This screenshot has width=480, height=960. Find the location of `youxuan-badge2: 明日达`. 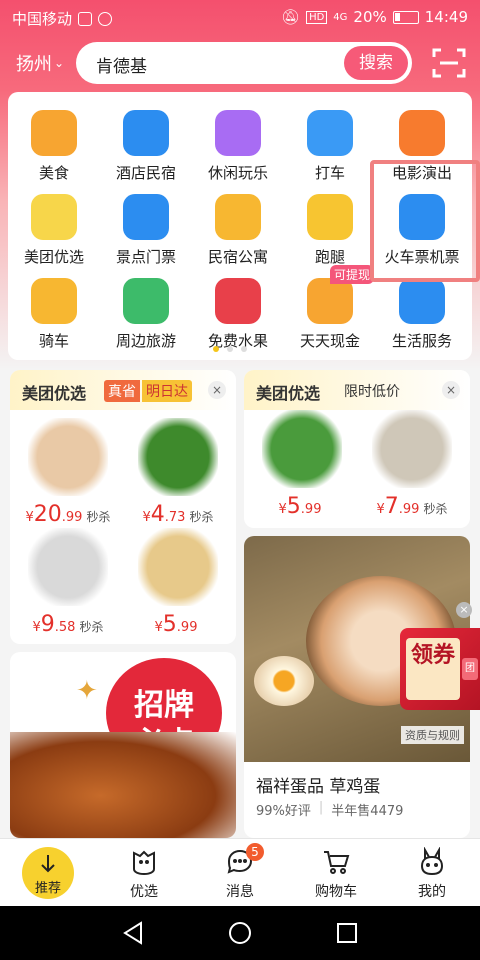

youxuan-badge2: 明日达 is located at coordinates (167, 391).